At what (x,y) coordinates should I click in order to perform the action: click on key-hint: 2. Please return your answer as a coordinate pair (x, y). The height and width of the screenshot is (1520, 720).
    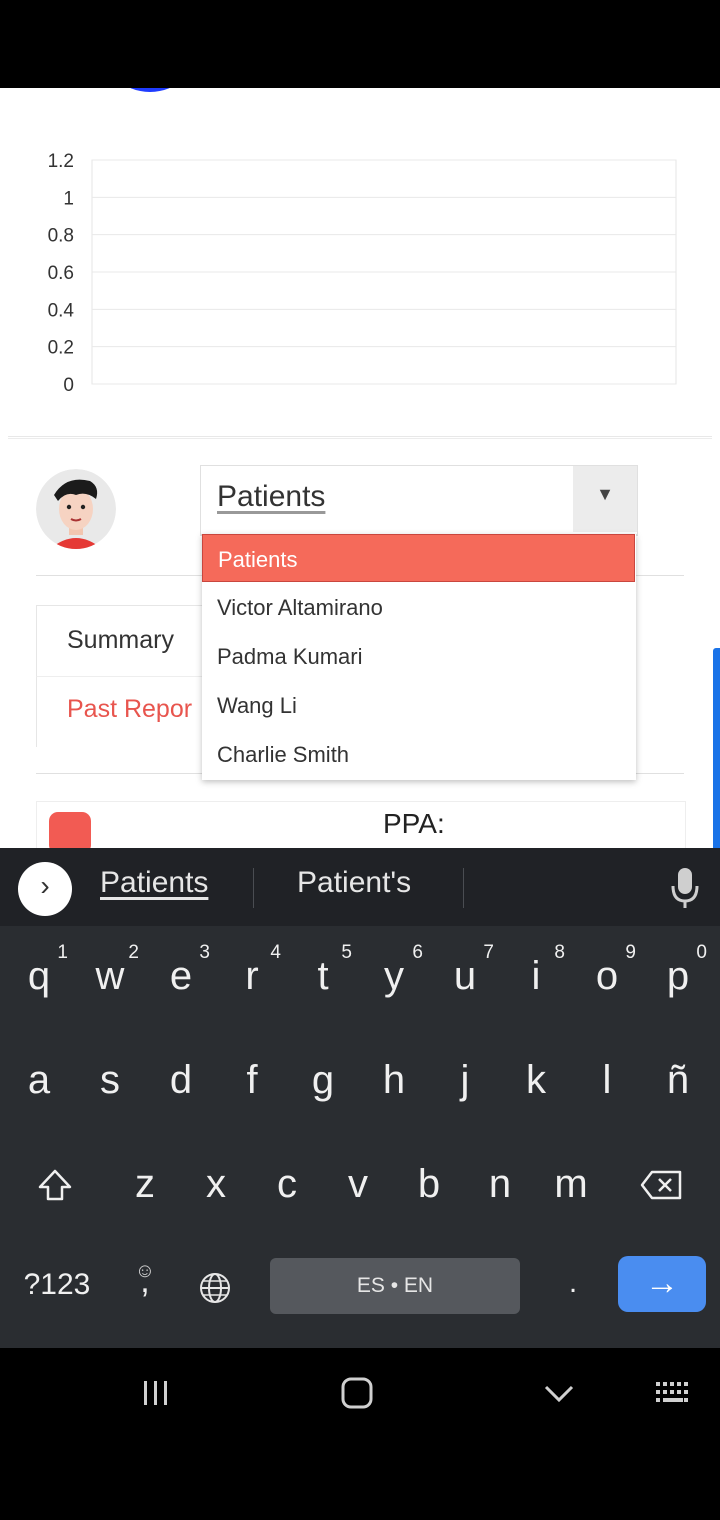
    Looking at the image, I should click on (133, 952).